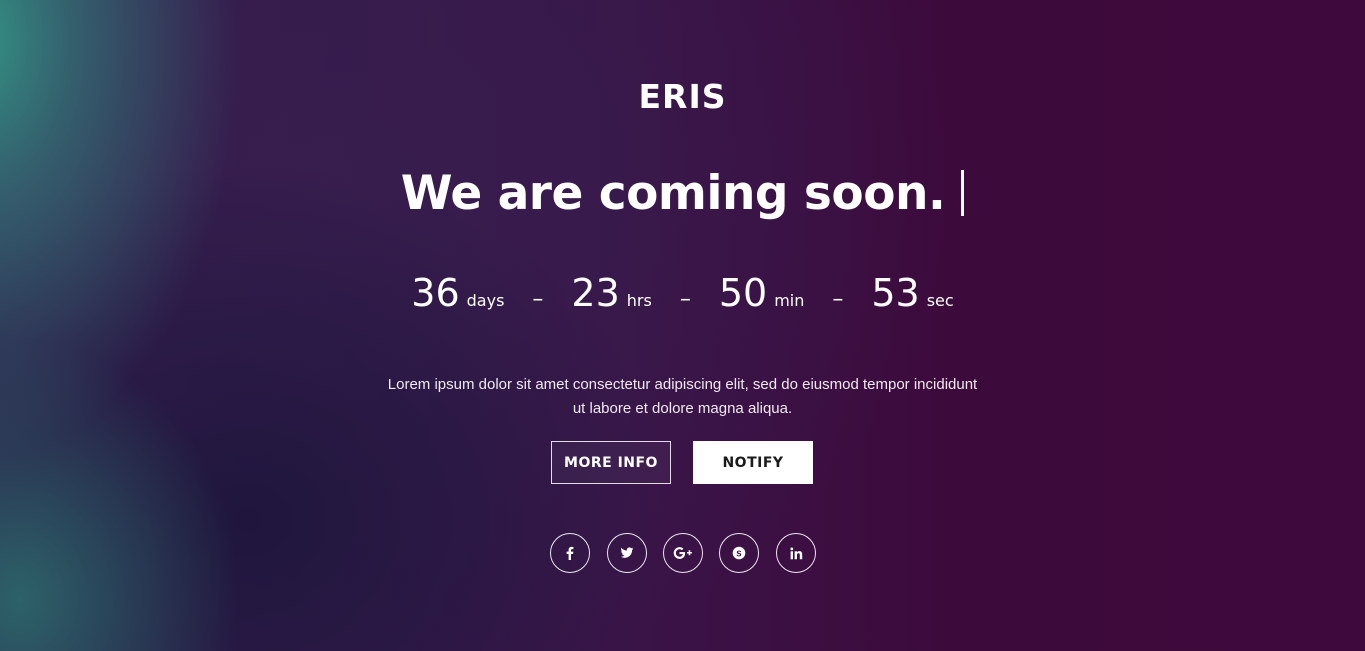 This screenshot has width=1365, height=651. I want to click on google-plus-icon, so click(683, 553).